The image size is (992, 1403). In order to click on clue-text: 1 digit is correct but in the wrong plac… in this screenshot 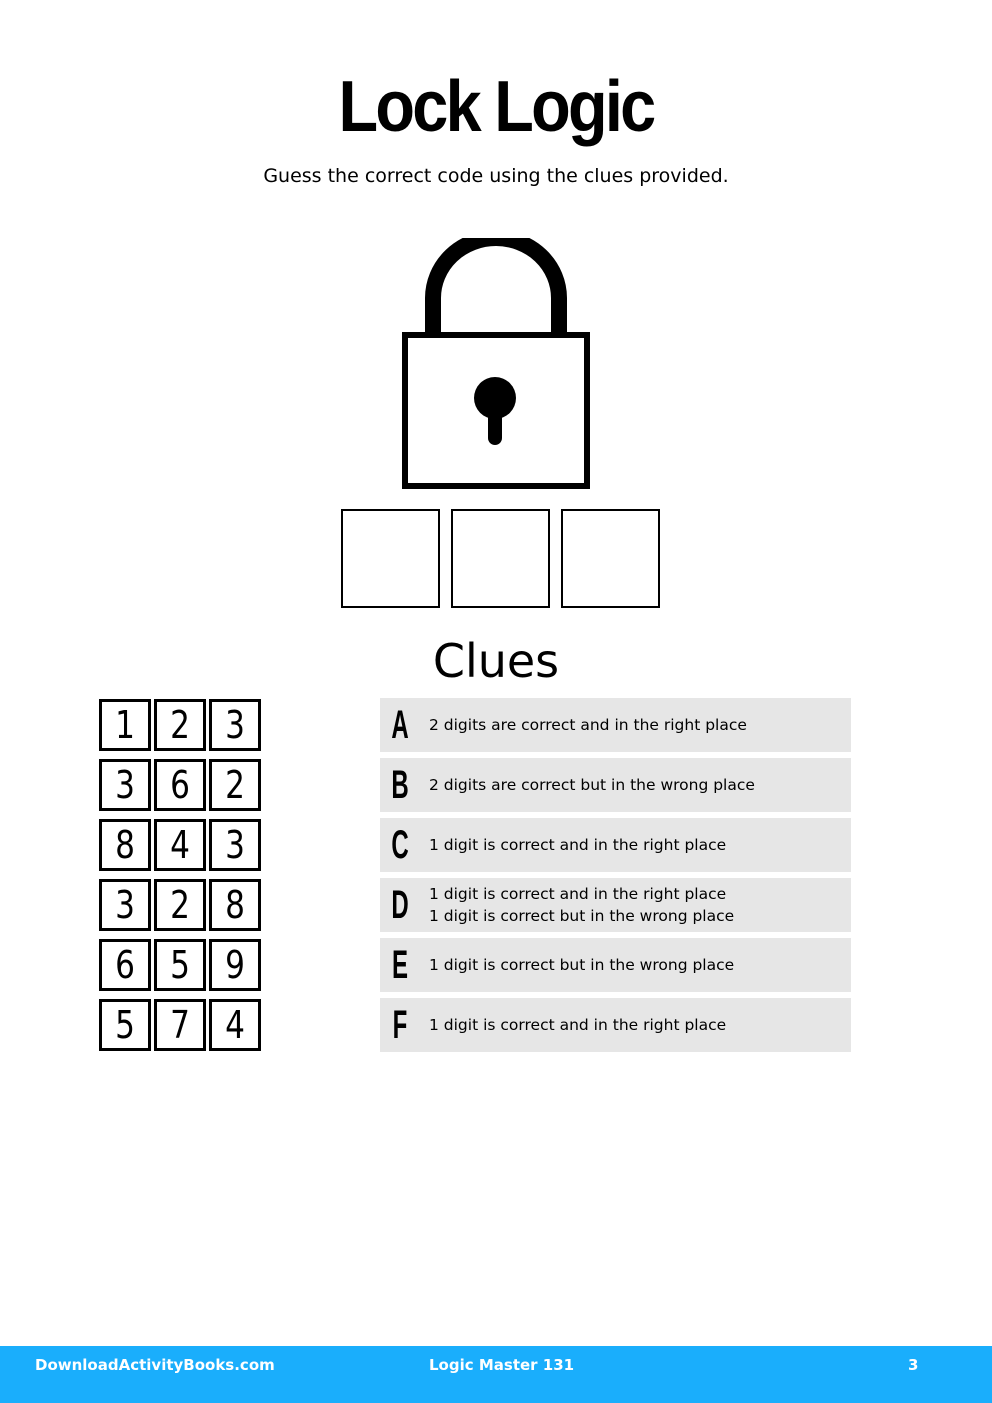, I will do `click(581, 965)`.